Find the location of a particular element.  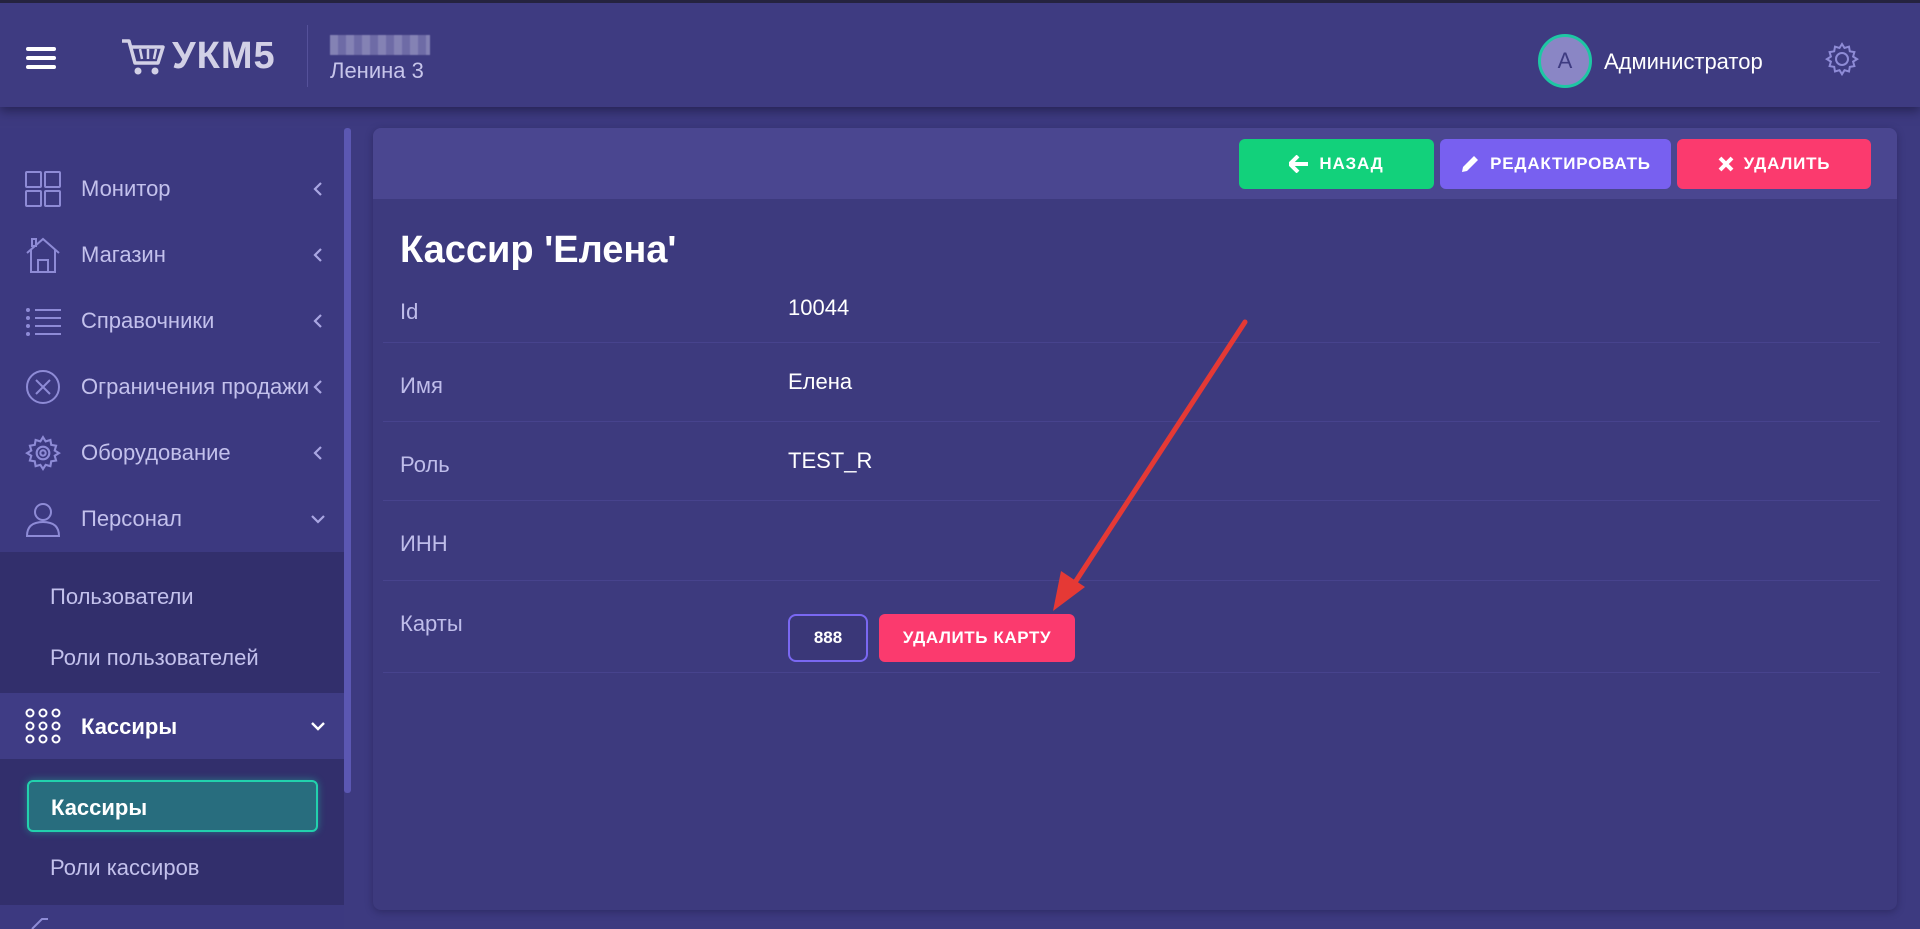

settings-gear-icon is located at coordinates (1842, 59).